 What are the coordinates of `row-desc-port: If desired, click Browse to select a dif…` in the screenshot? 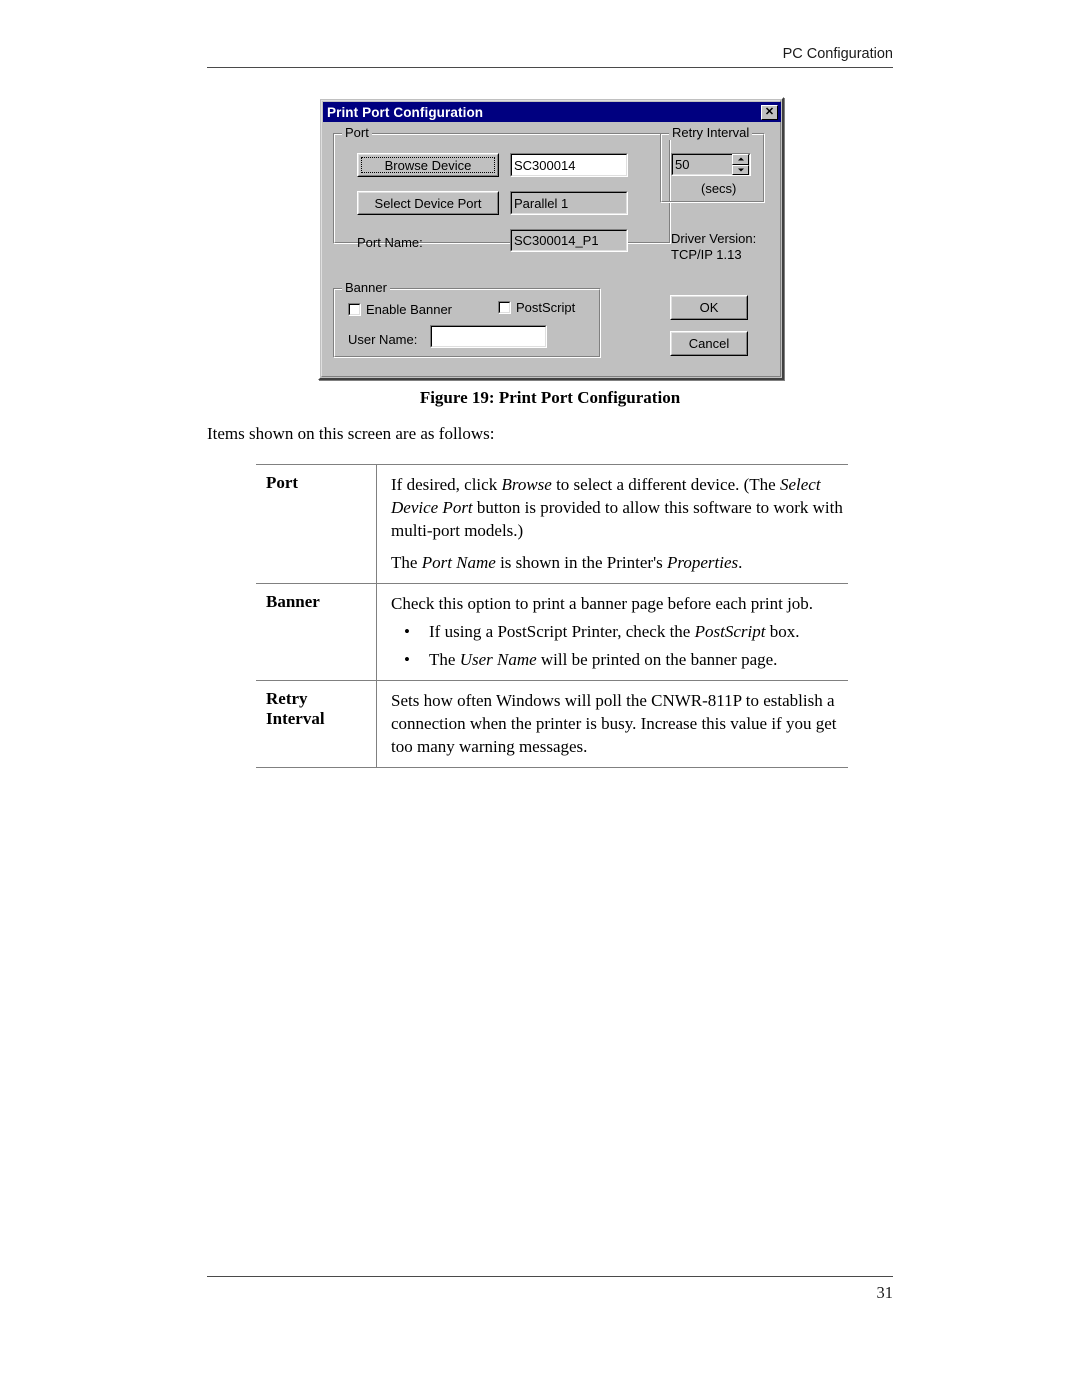 It's located at (613, 524).